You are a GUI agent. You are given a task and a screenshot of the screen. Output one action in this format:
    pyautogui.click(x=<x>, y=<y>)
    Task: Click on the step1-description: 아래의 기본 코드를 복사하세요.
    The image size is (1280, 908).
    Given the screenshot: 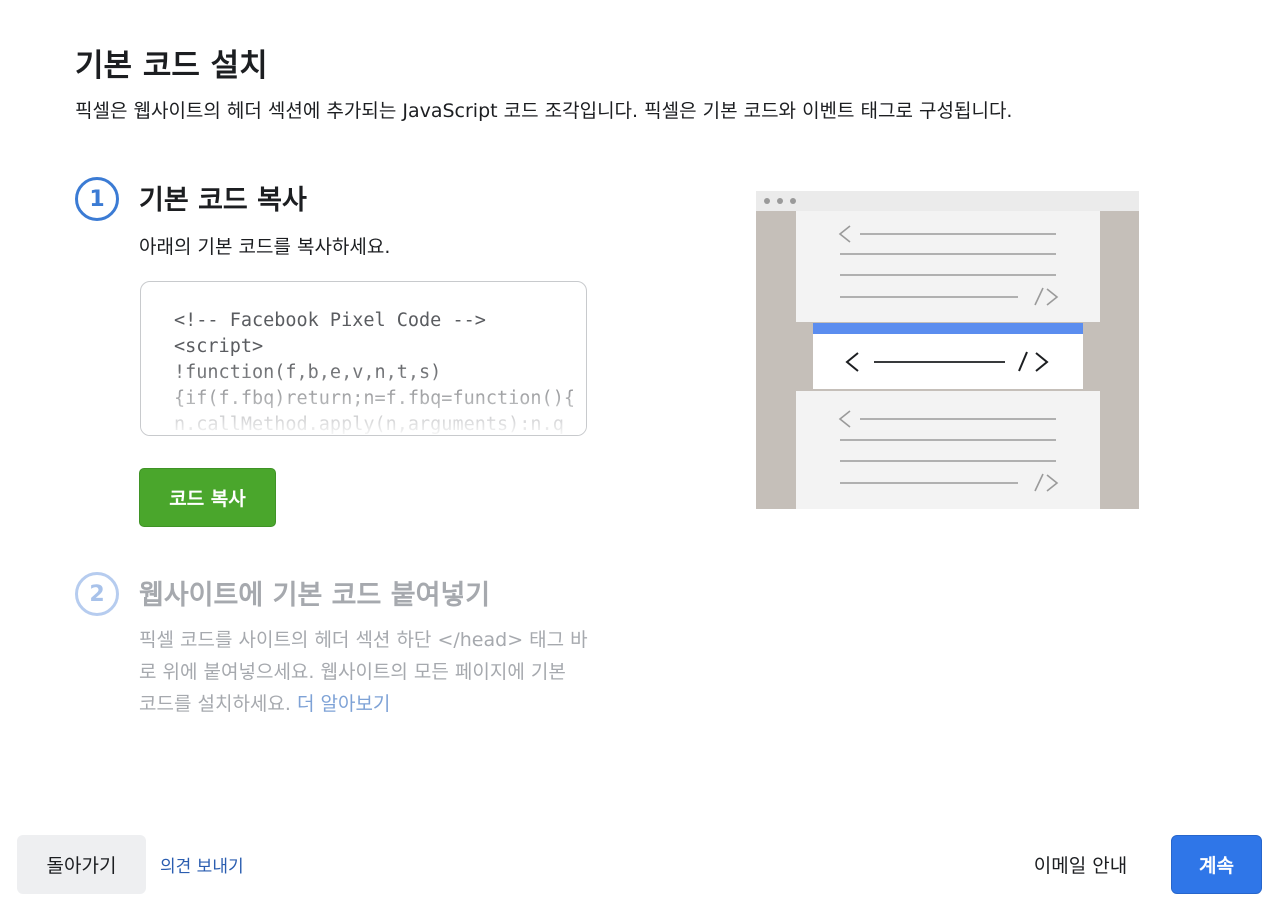 What is the action you would take?
    pyautogui.click(x=265, y=247)
    